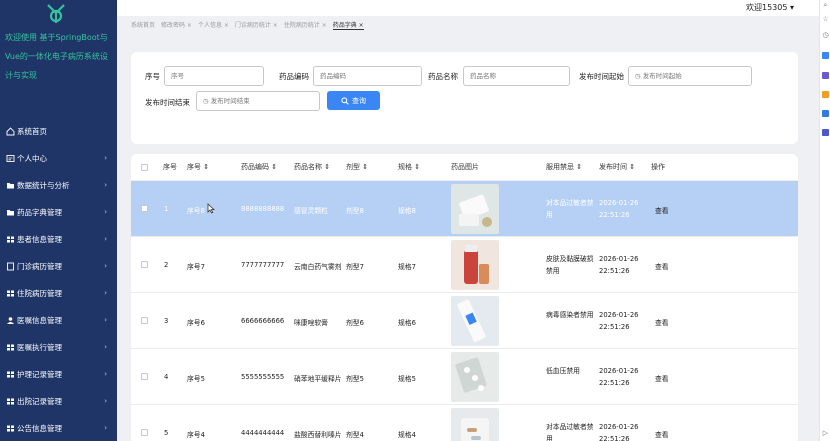  I want to click on home-icon, so click(10, 131).